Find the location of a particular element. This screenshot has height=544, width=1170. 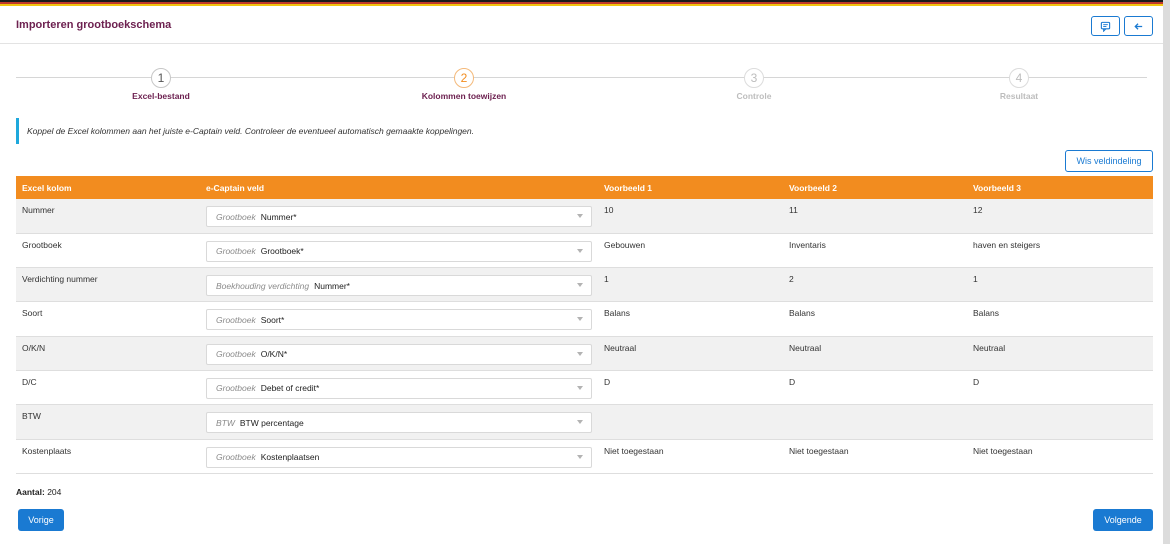

table-row: Nummer Grootboek Nummer* 10 11 12 is located at coordinates (584, 216).